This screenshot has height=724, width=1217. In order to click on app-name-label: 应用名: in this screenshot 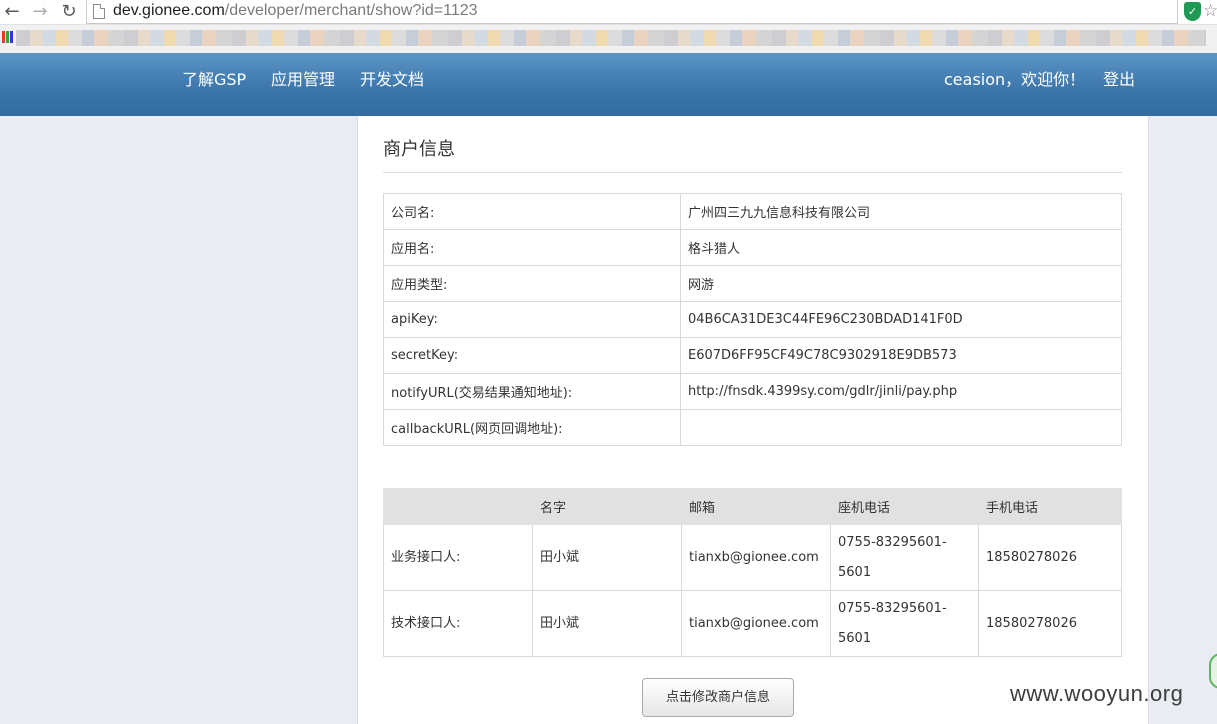, I will do `click(532, 247)`.